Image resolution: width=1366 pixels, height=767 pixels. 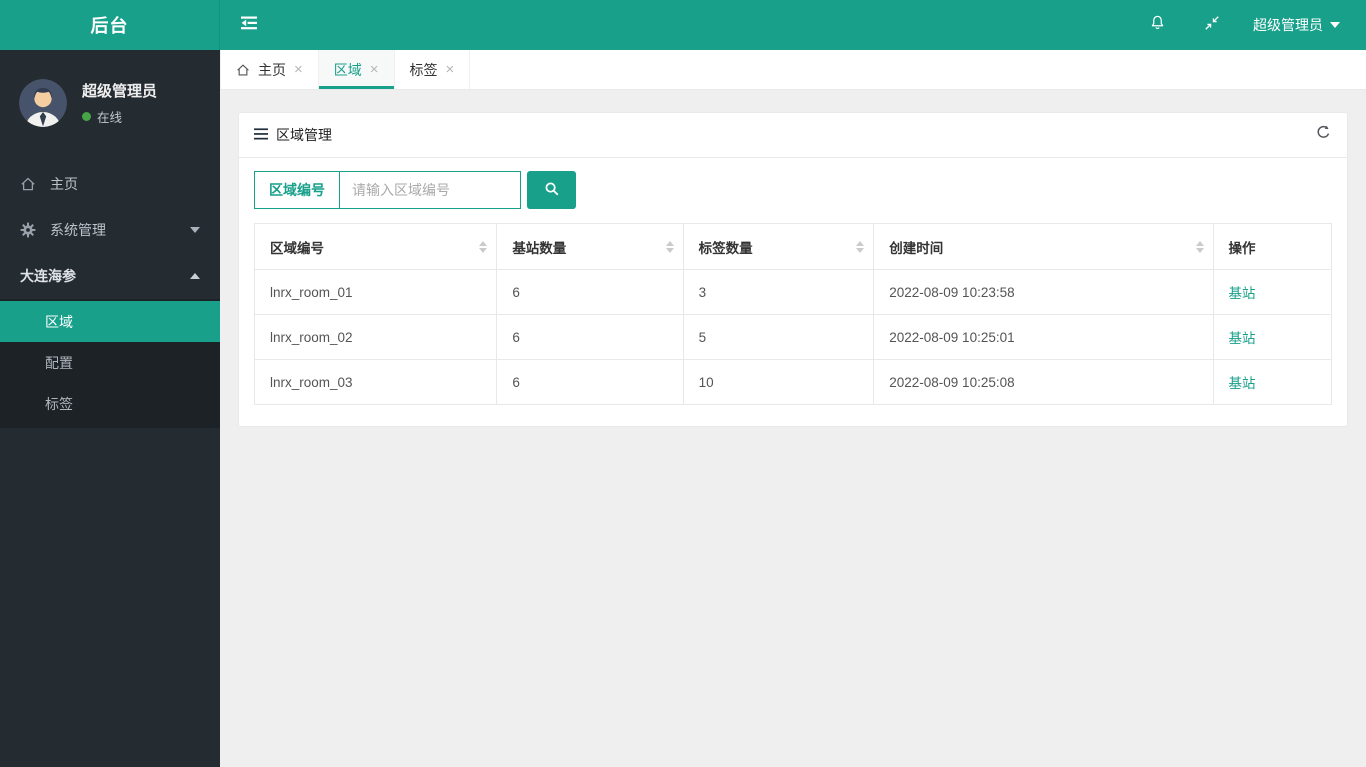 I want to click on cell-created: 2022-08-09 10:25:08, so click(x=1043, y=382).